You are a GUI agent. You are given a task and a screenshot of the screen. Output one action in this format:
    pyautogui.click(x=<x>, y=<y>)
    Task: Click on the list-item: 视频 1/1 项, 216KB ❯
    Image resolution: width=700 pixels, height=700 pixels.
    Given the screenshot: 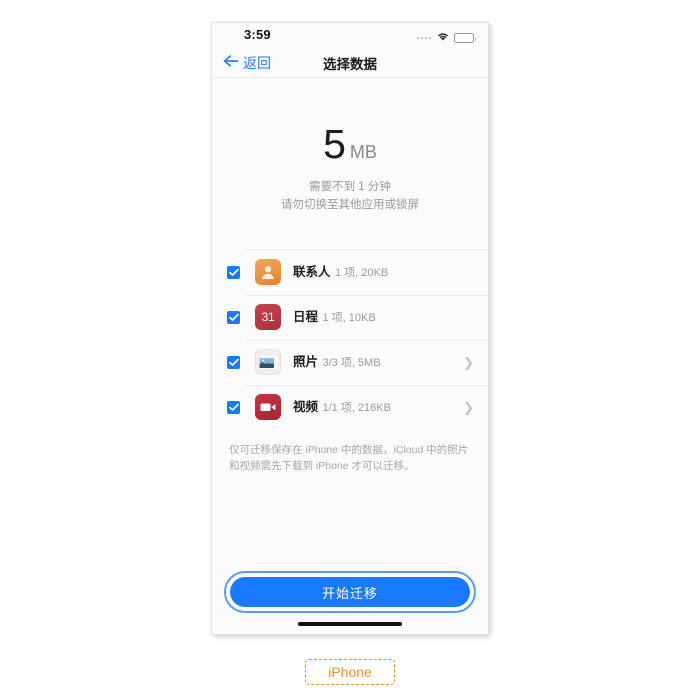 What is the action you would take?
    pyautogui.click(x=350, y=407)
    